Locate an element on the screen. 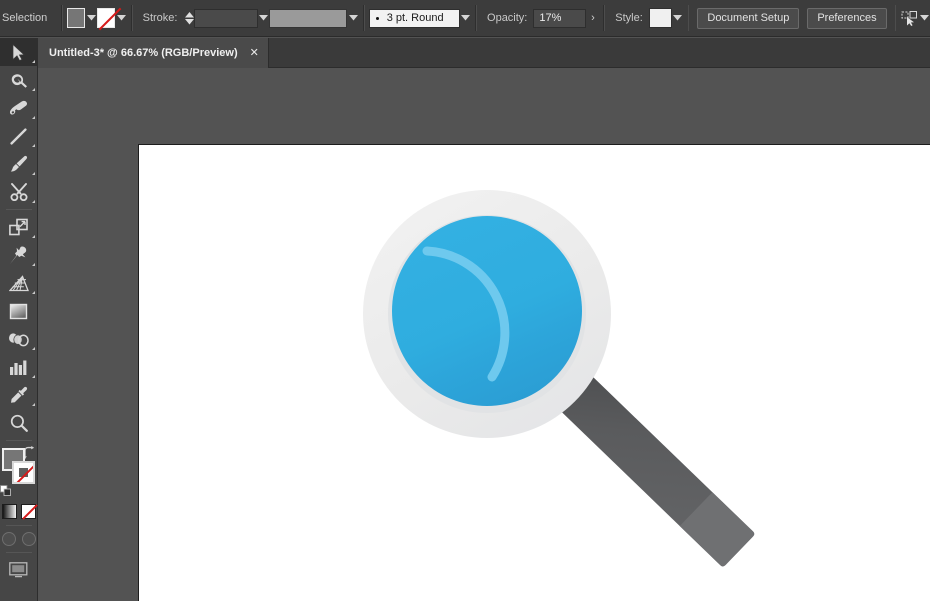 This screenshot has width=930, height=601. document-tab: Untitled-3* @ 66.67% (RGB/Preview) ✕ is located at coordinates (153, 53).